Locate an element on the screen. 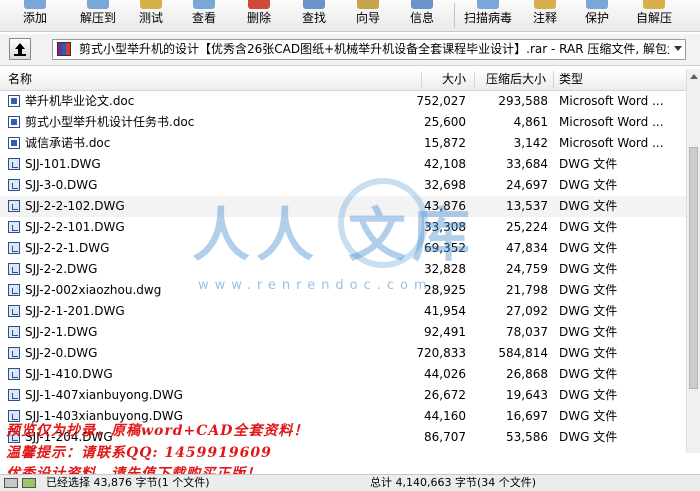 The width and height of the screenshot is (700, 491). promo-line-2: 温馨提示：请联系QQ: 1459919609 is located at coordinates (139, 453).